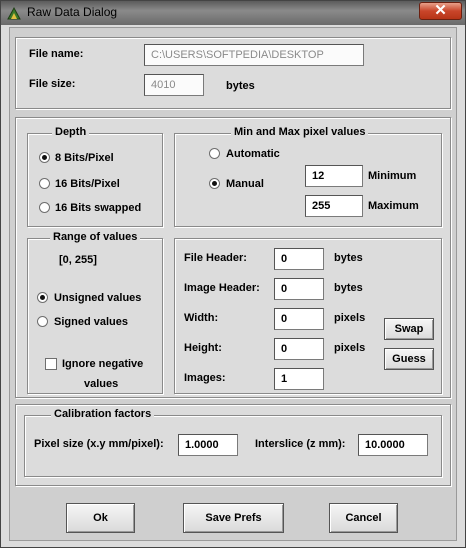  Describe the element at coordinates (254, 55) in the screenshot. I see `file-name-field: C:\USERS\SOFTPEDIA\DESKTOP` at that location.